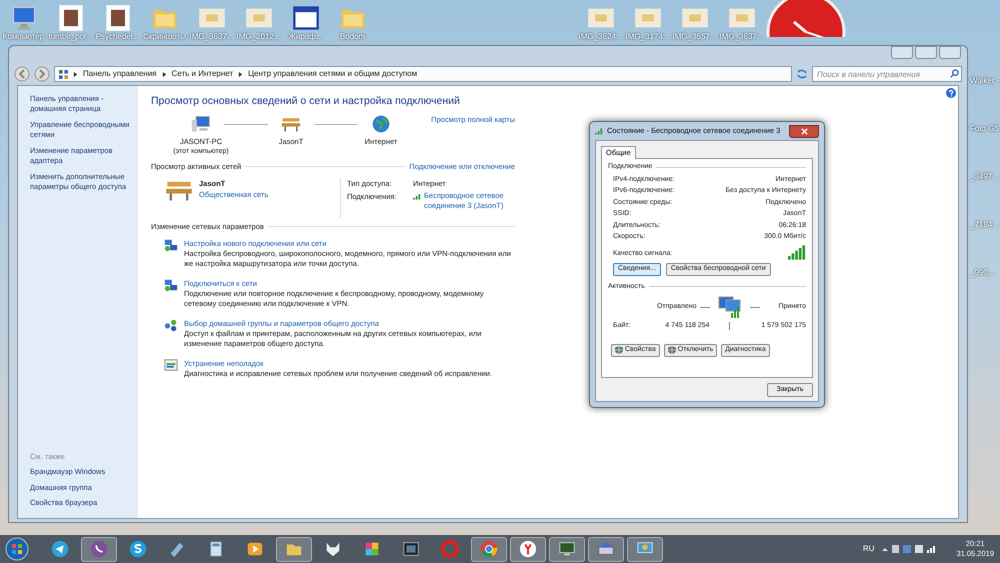 This screenshot has width=1000, height=563. What do you see at coordinates (119, 74) in the screenshot?
I see `breadcrumb-item: Панель управления` at bounding box center [119, 74].